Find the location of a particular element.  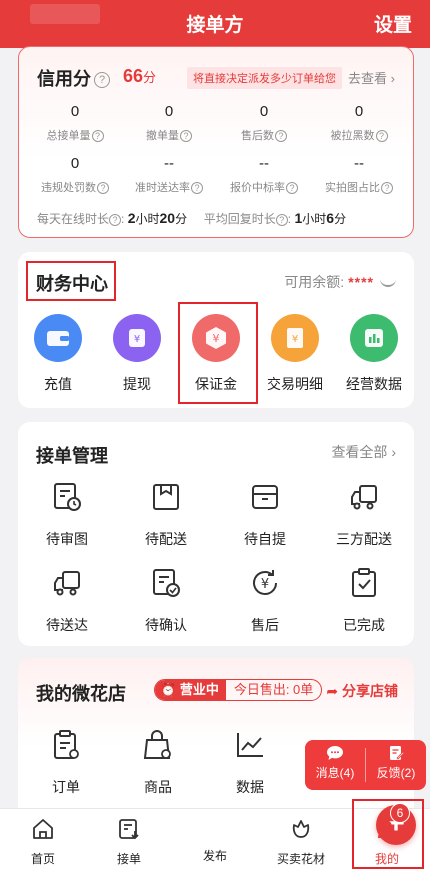

credit-score-unit: 分 is located at coordinates (150, 77).